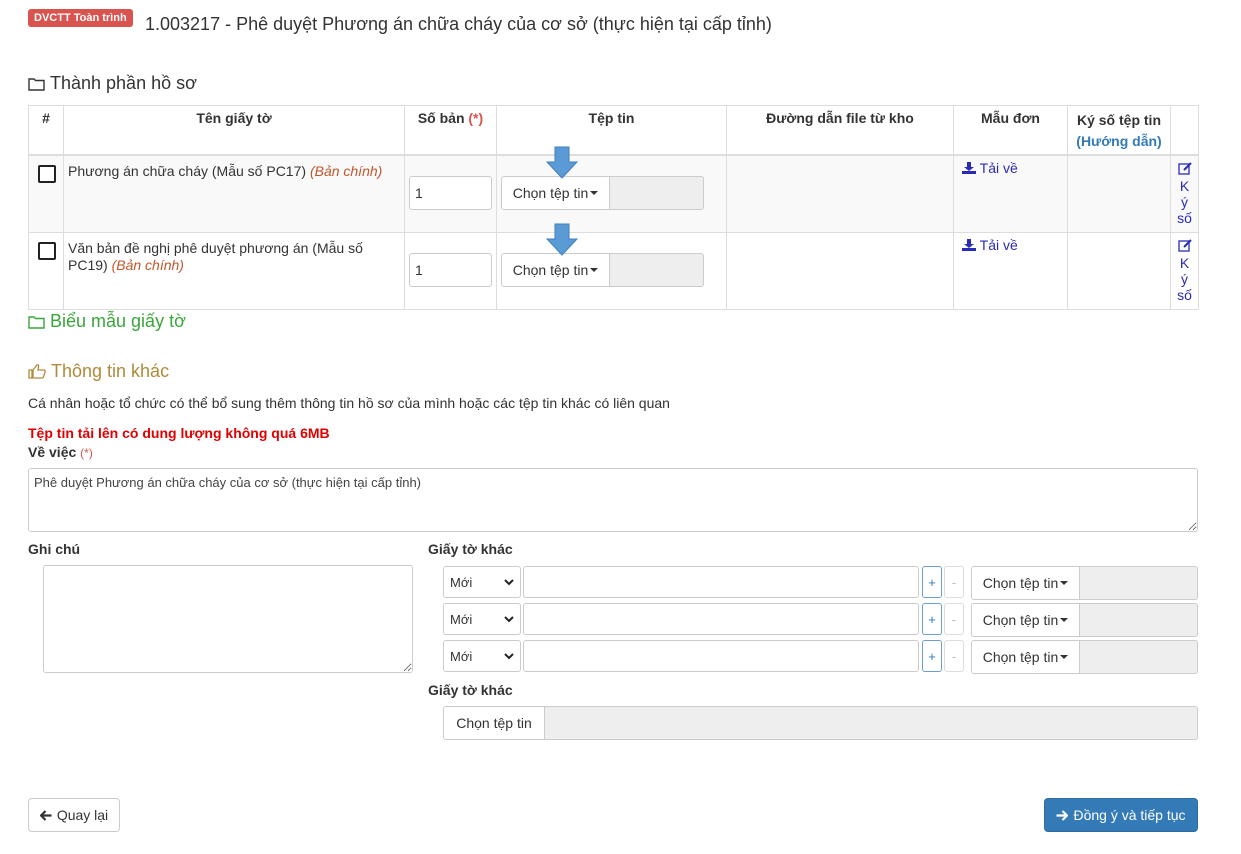  What do you see at coordinates (450, 130) in the screenshot?
I see `col-copies: Số bản (*)` at bounding box center [450, 130].